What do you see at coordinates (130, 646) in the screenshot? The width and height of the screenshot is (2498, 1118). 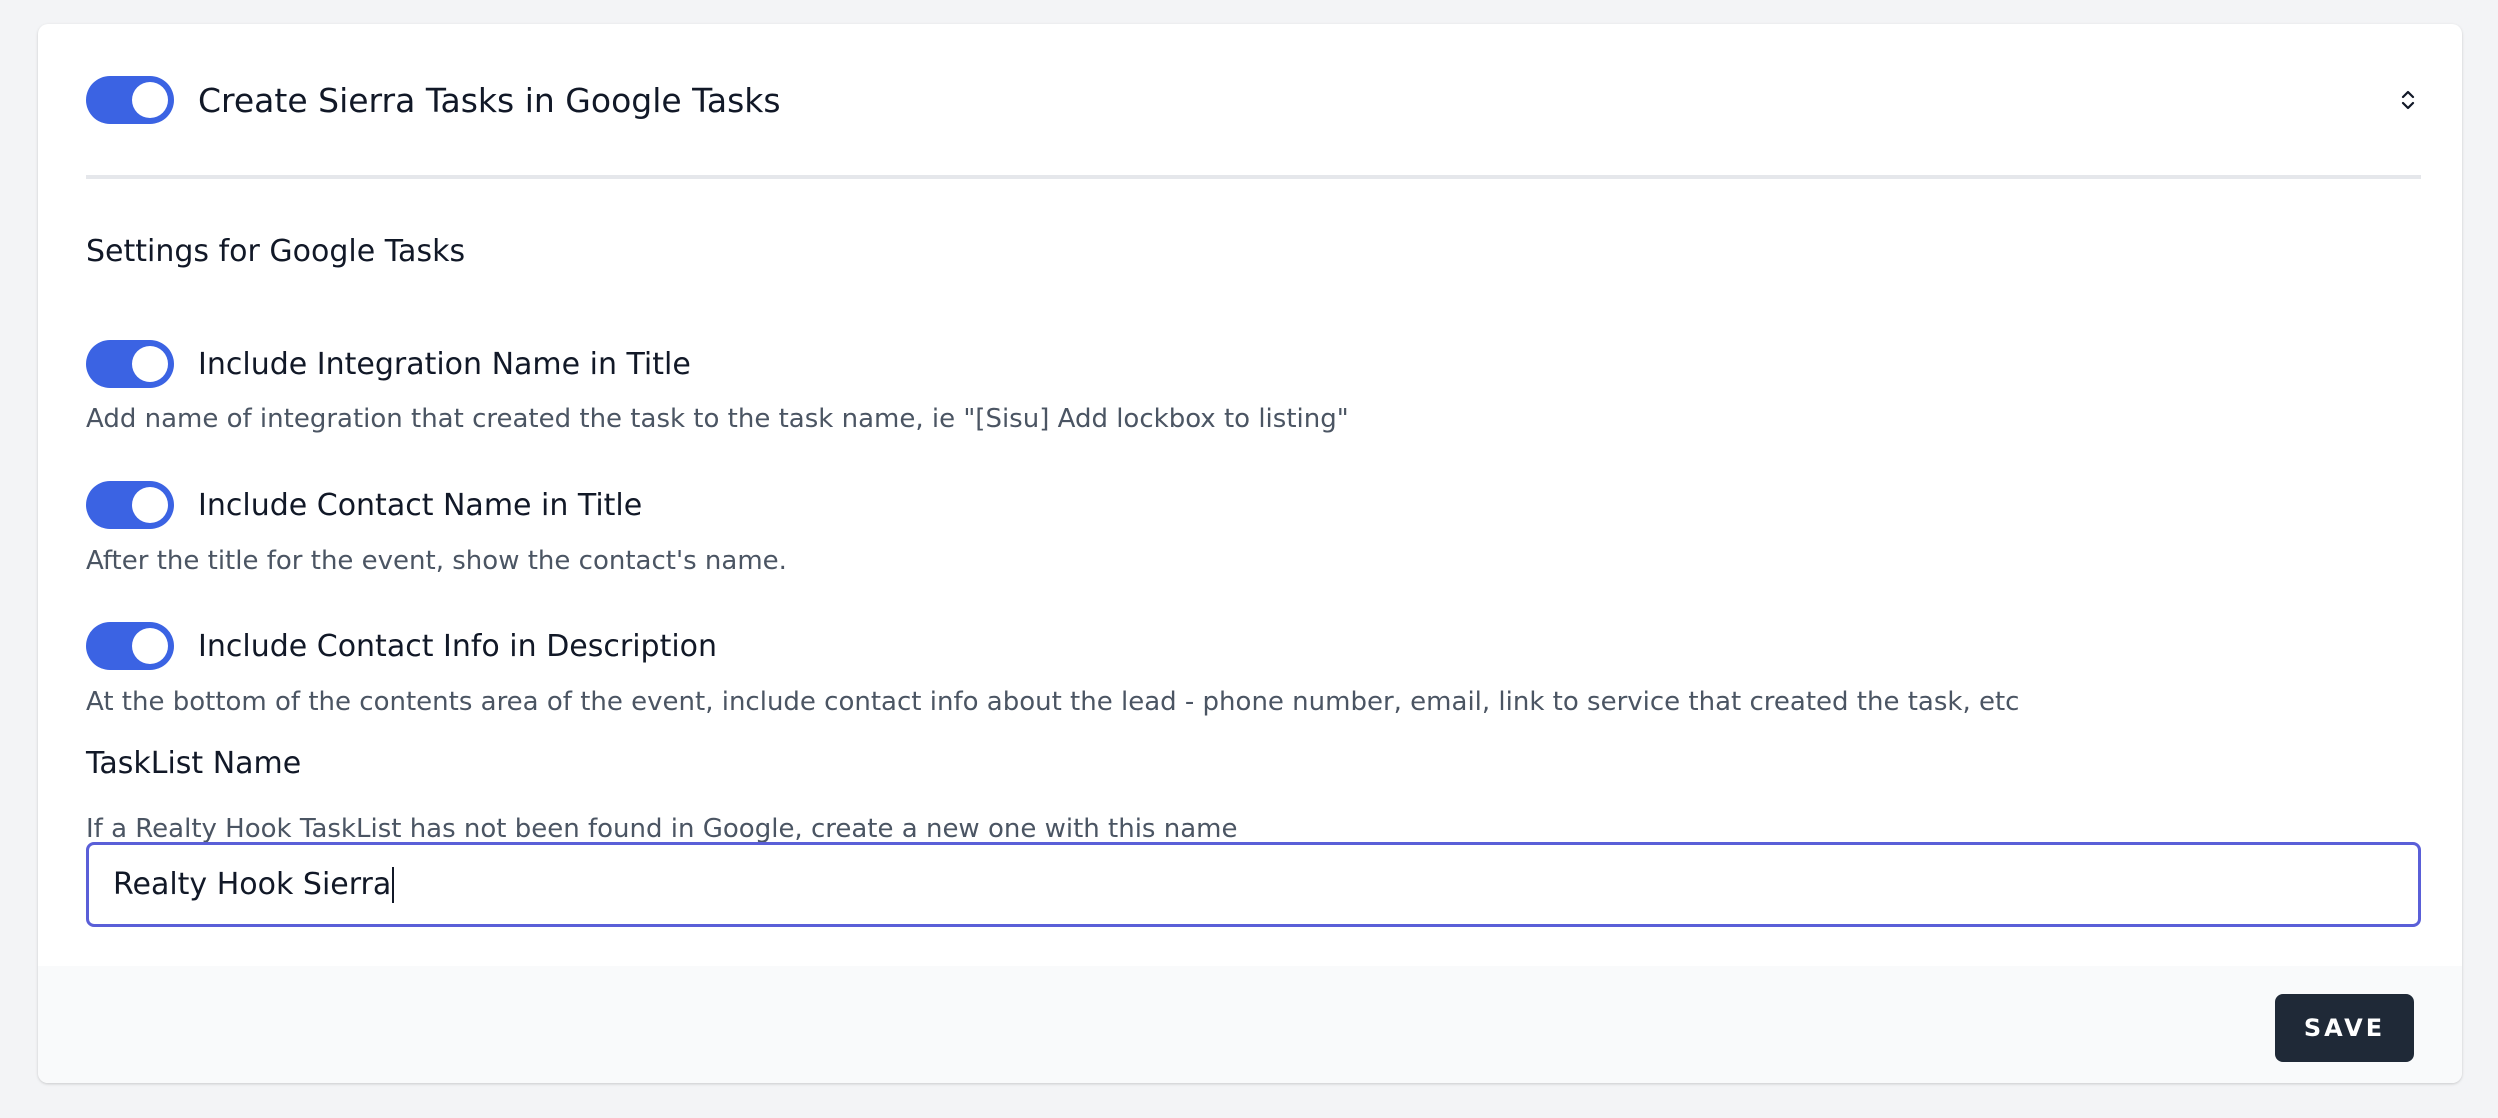 I see `contact-info-toggle` at bounding box center [130, 646].